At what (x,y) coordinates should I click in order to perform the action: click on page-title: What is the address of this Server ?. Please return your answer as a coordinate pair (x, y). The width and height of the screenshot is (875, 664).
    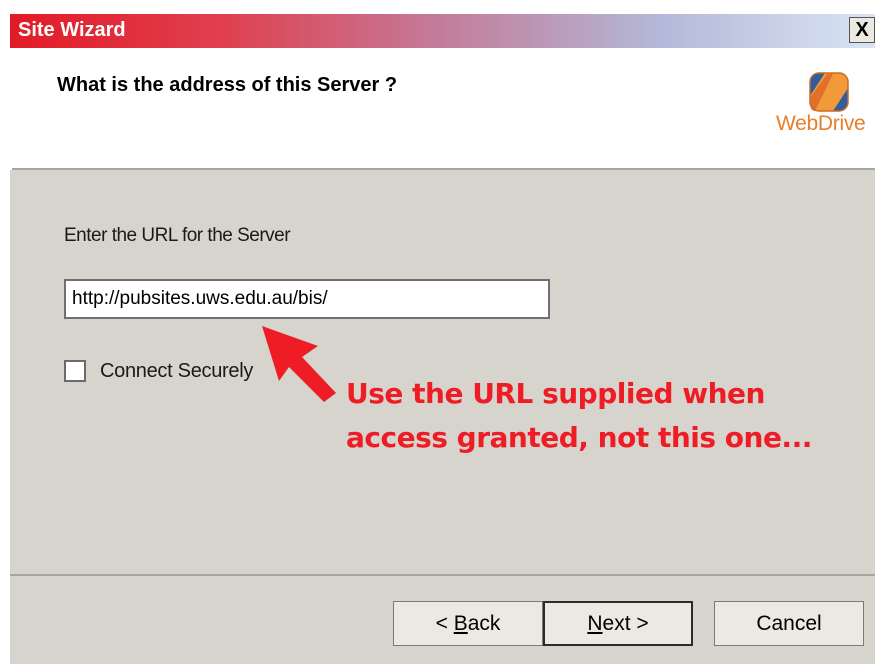
    Looking at the image, I should click on (227, 85).